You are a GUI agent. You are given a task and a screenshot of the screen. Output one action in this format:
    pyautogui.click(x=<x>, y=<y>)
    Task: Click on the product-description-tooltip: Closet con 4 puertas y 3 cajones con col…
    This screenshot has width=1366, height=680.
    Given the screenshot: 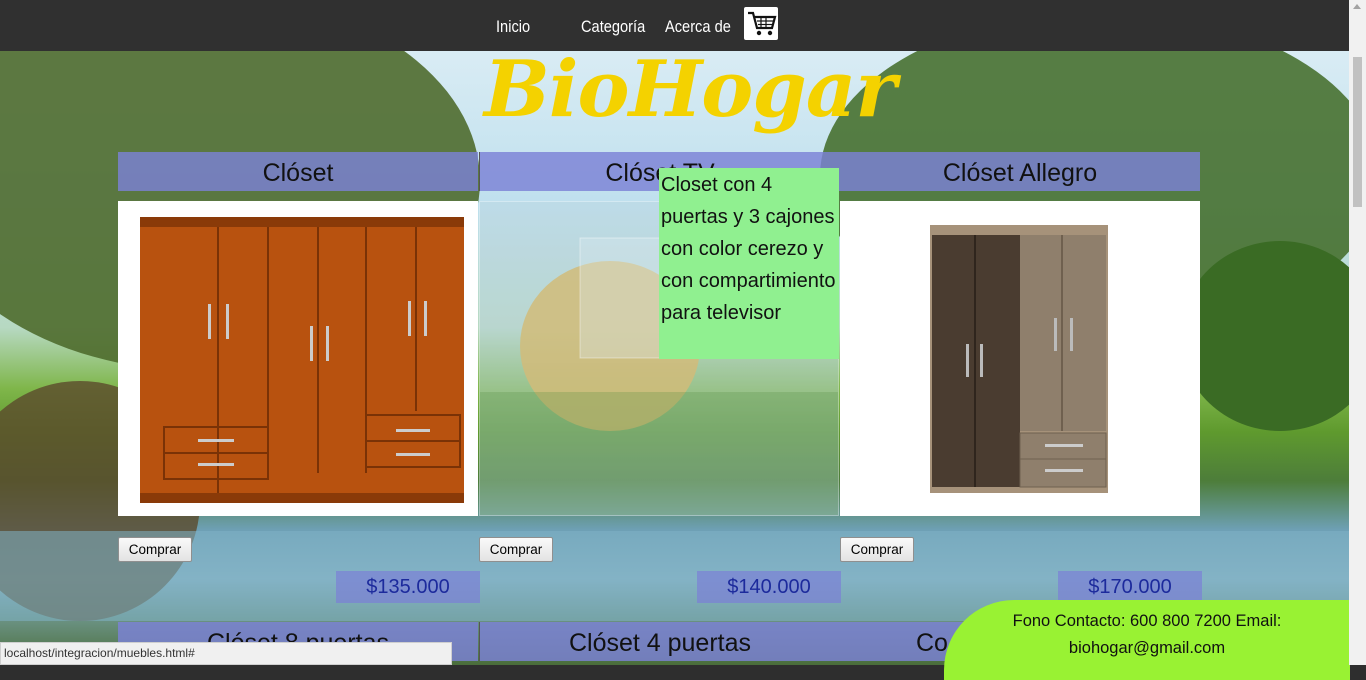 What is the action you would take?
    pyautogui.click(x=749, y=263)
    